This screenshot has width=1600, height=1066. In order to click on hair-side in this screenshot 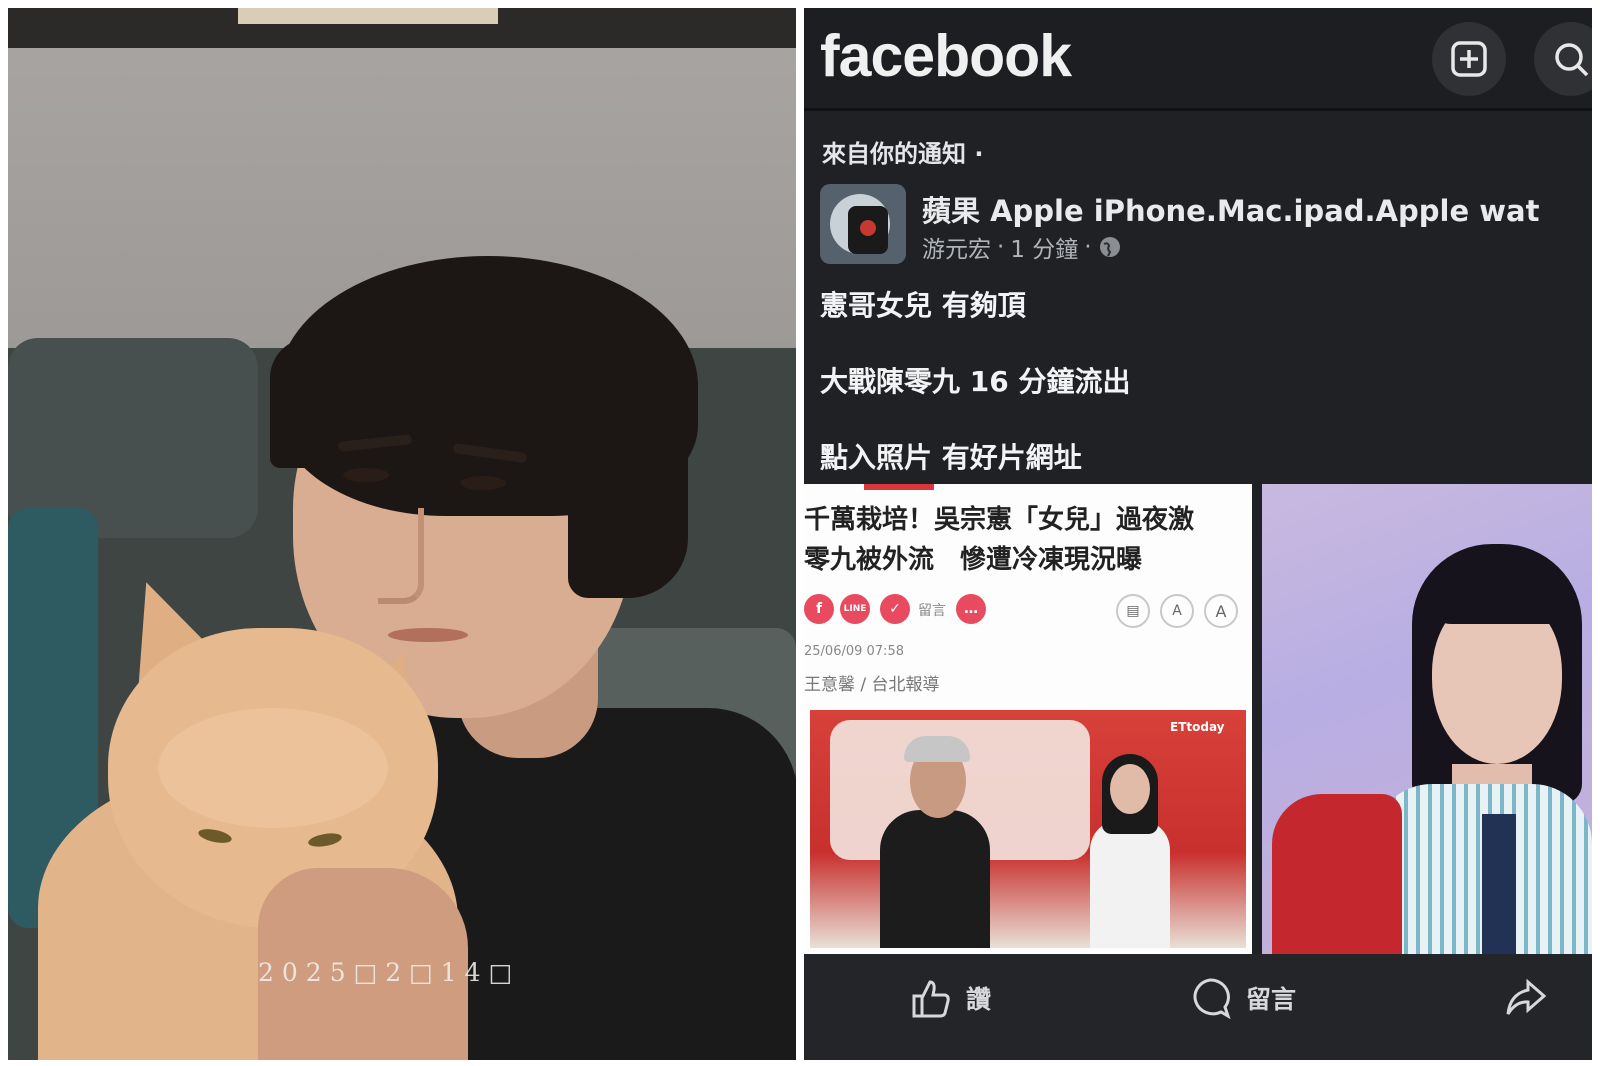, I will do `click(628, 483)`.